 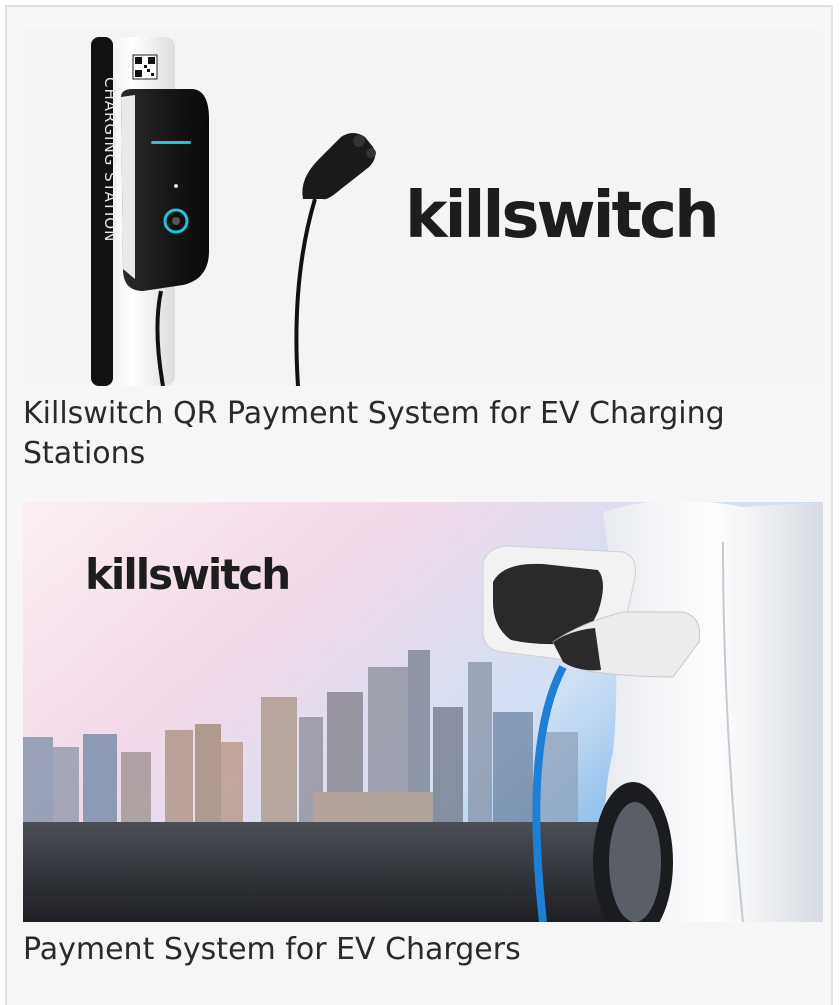 I want to click on product-title: Payment System for EV Chargers, so click(x=423, y=950).